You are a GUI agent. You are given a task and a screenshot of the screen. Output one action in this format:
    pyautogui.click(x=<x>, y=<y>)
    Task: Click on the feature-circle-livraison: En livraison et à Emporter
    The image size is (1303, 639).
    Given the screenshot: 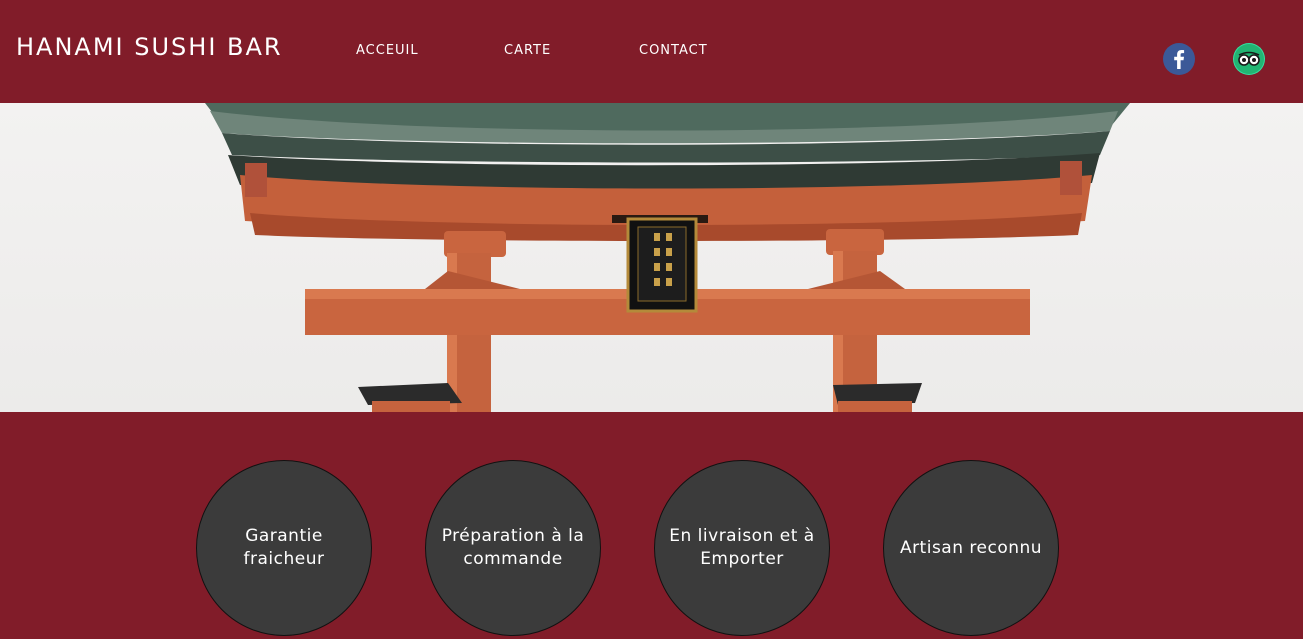 What is the action you would take?
    pyautogui.click(x=742, y=548)
    